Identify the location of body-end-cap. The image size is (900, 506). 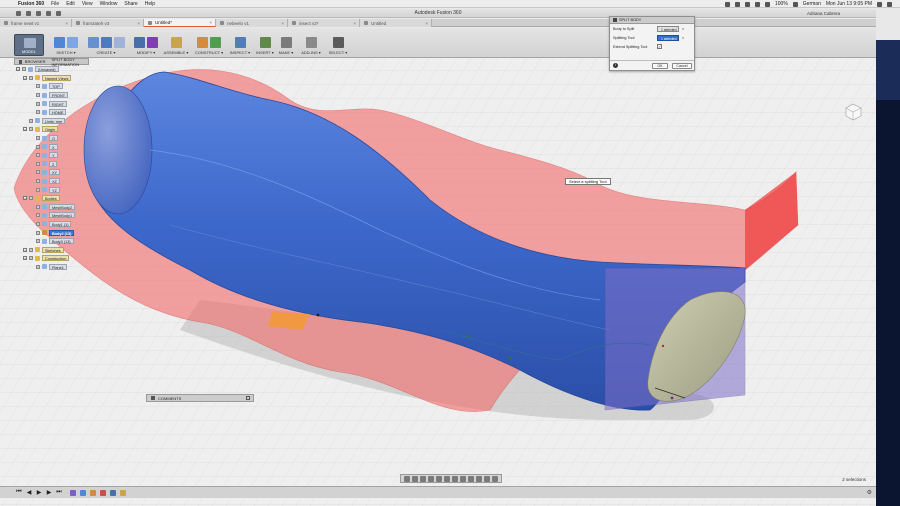
(118, 150).